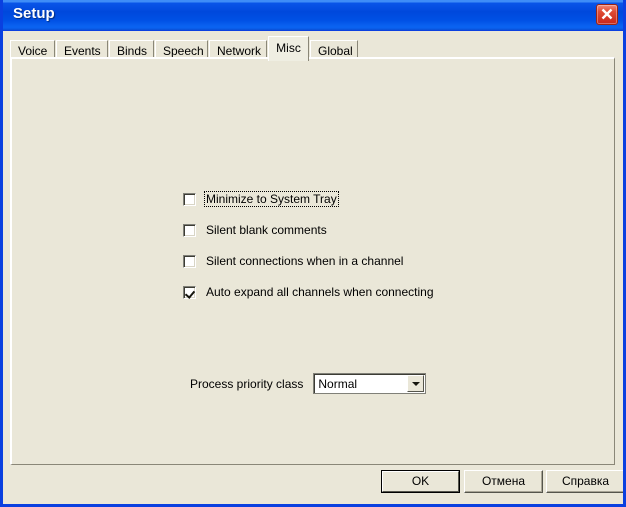  What do you see at coordinates (304, 261) in the screenshot?
I see `checkbox-label-3: Silent connections when in a channel` at bounding box center [304, 261].